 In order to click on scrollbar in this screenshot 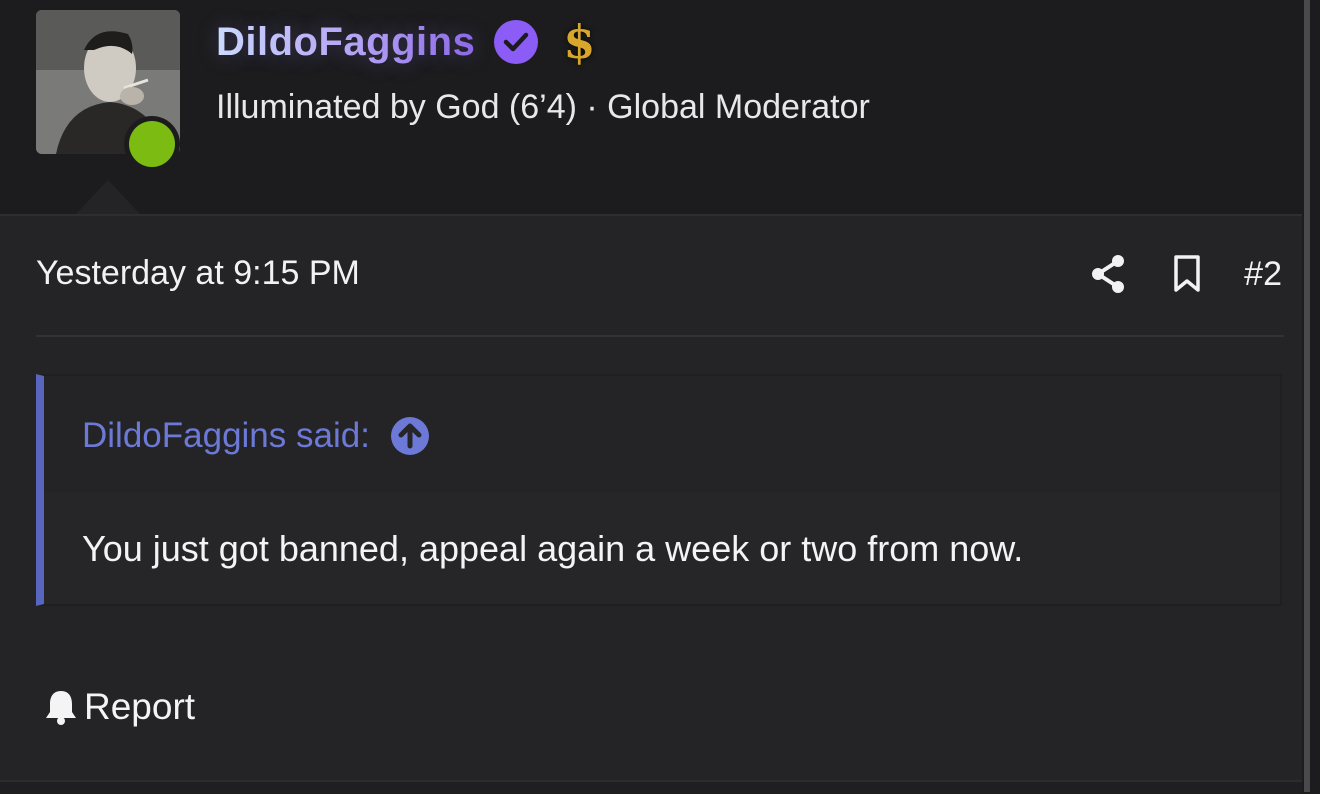, I will do `click(1311, 396)`.